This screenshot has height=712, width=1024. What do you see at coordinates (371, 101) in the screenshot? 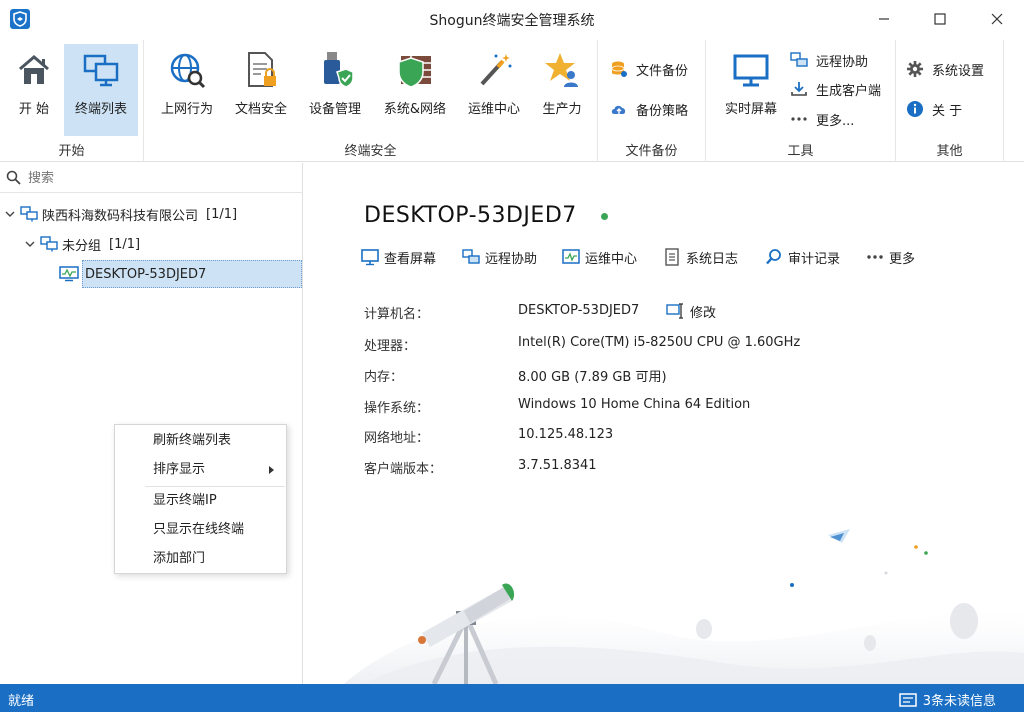
I see `ribbon-group-security: 上网行为 文档安全 设备管理 系统&网络 运维中心 生产力 终端安全` at bounding box center [371, 101].